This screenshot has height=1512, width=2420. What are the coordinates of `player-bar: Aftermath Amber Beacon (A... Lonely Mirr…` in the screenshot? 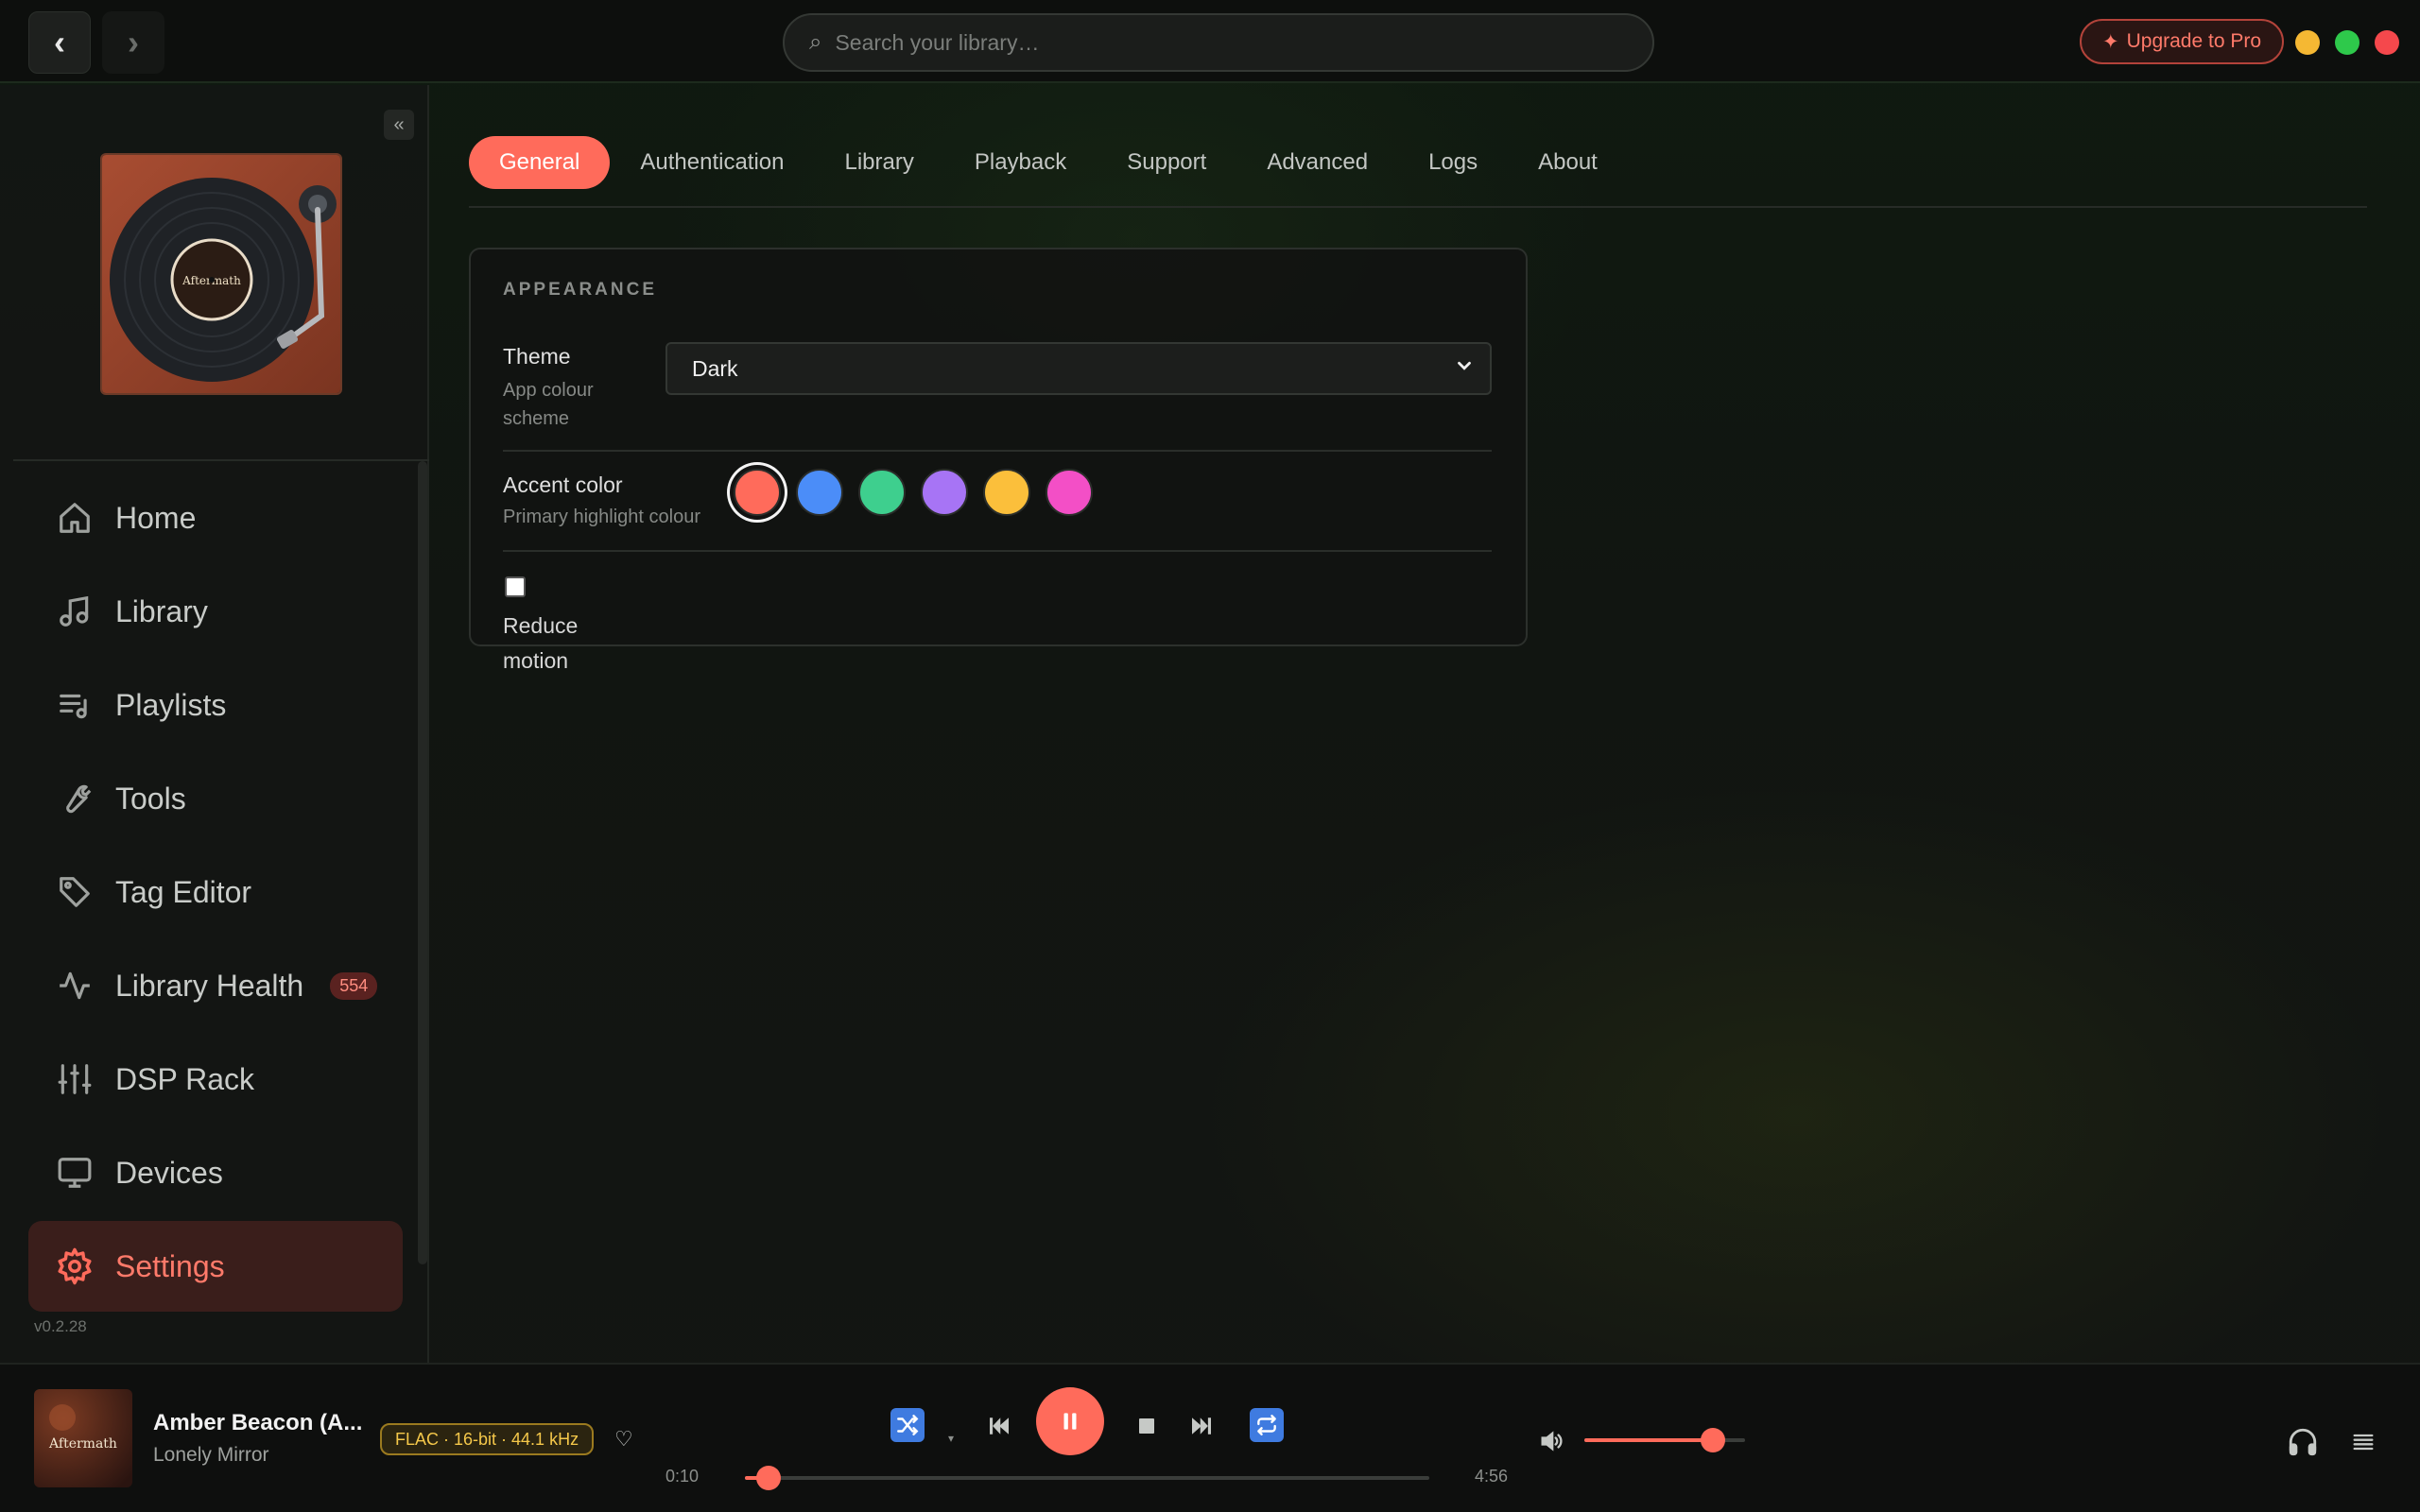 It's located at (1210, 1437).